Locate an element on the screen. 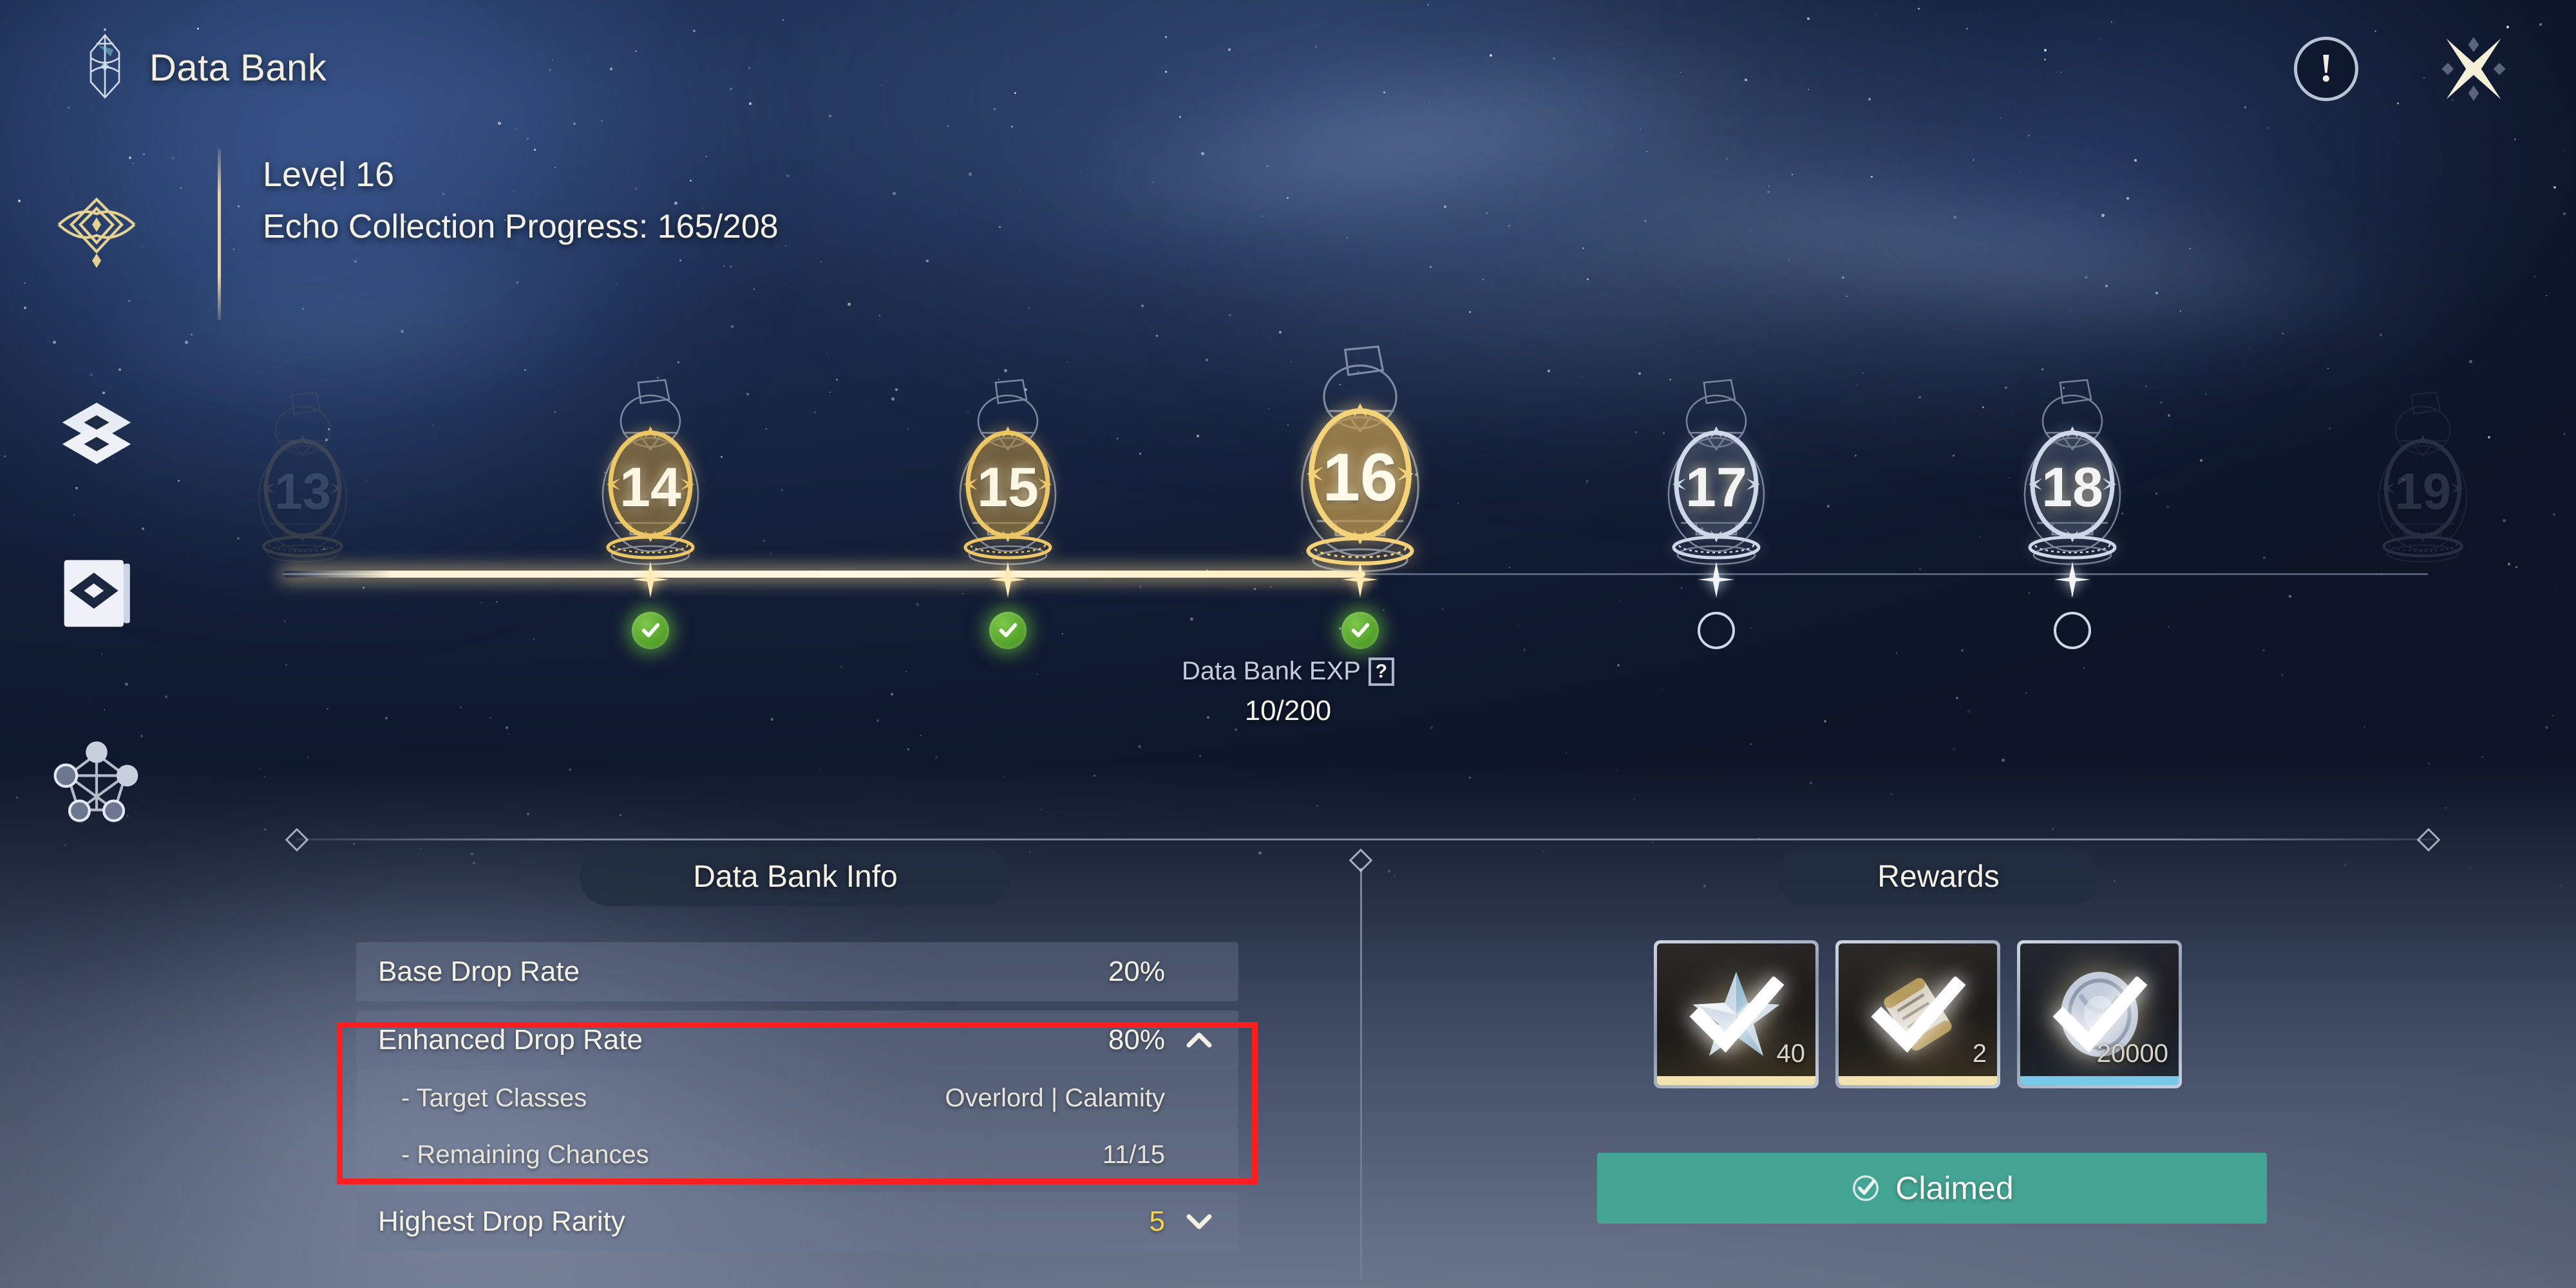  reward-card: 2 is located at coordinates (1917, 1014).